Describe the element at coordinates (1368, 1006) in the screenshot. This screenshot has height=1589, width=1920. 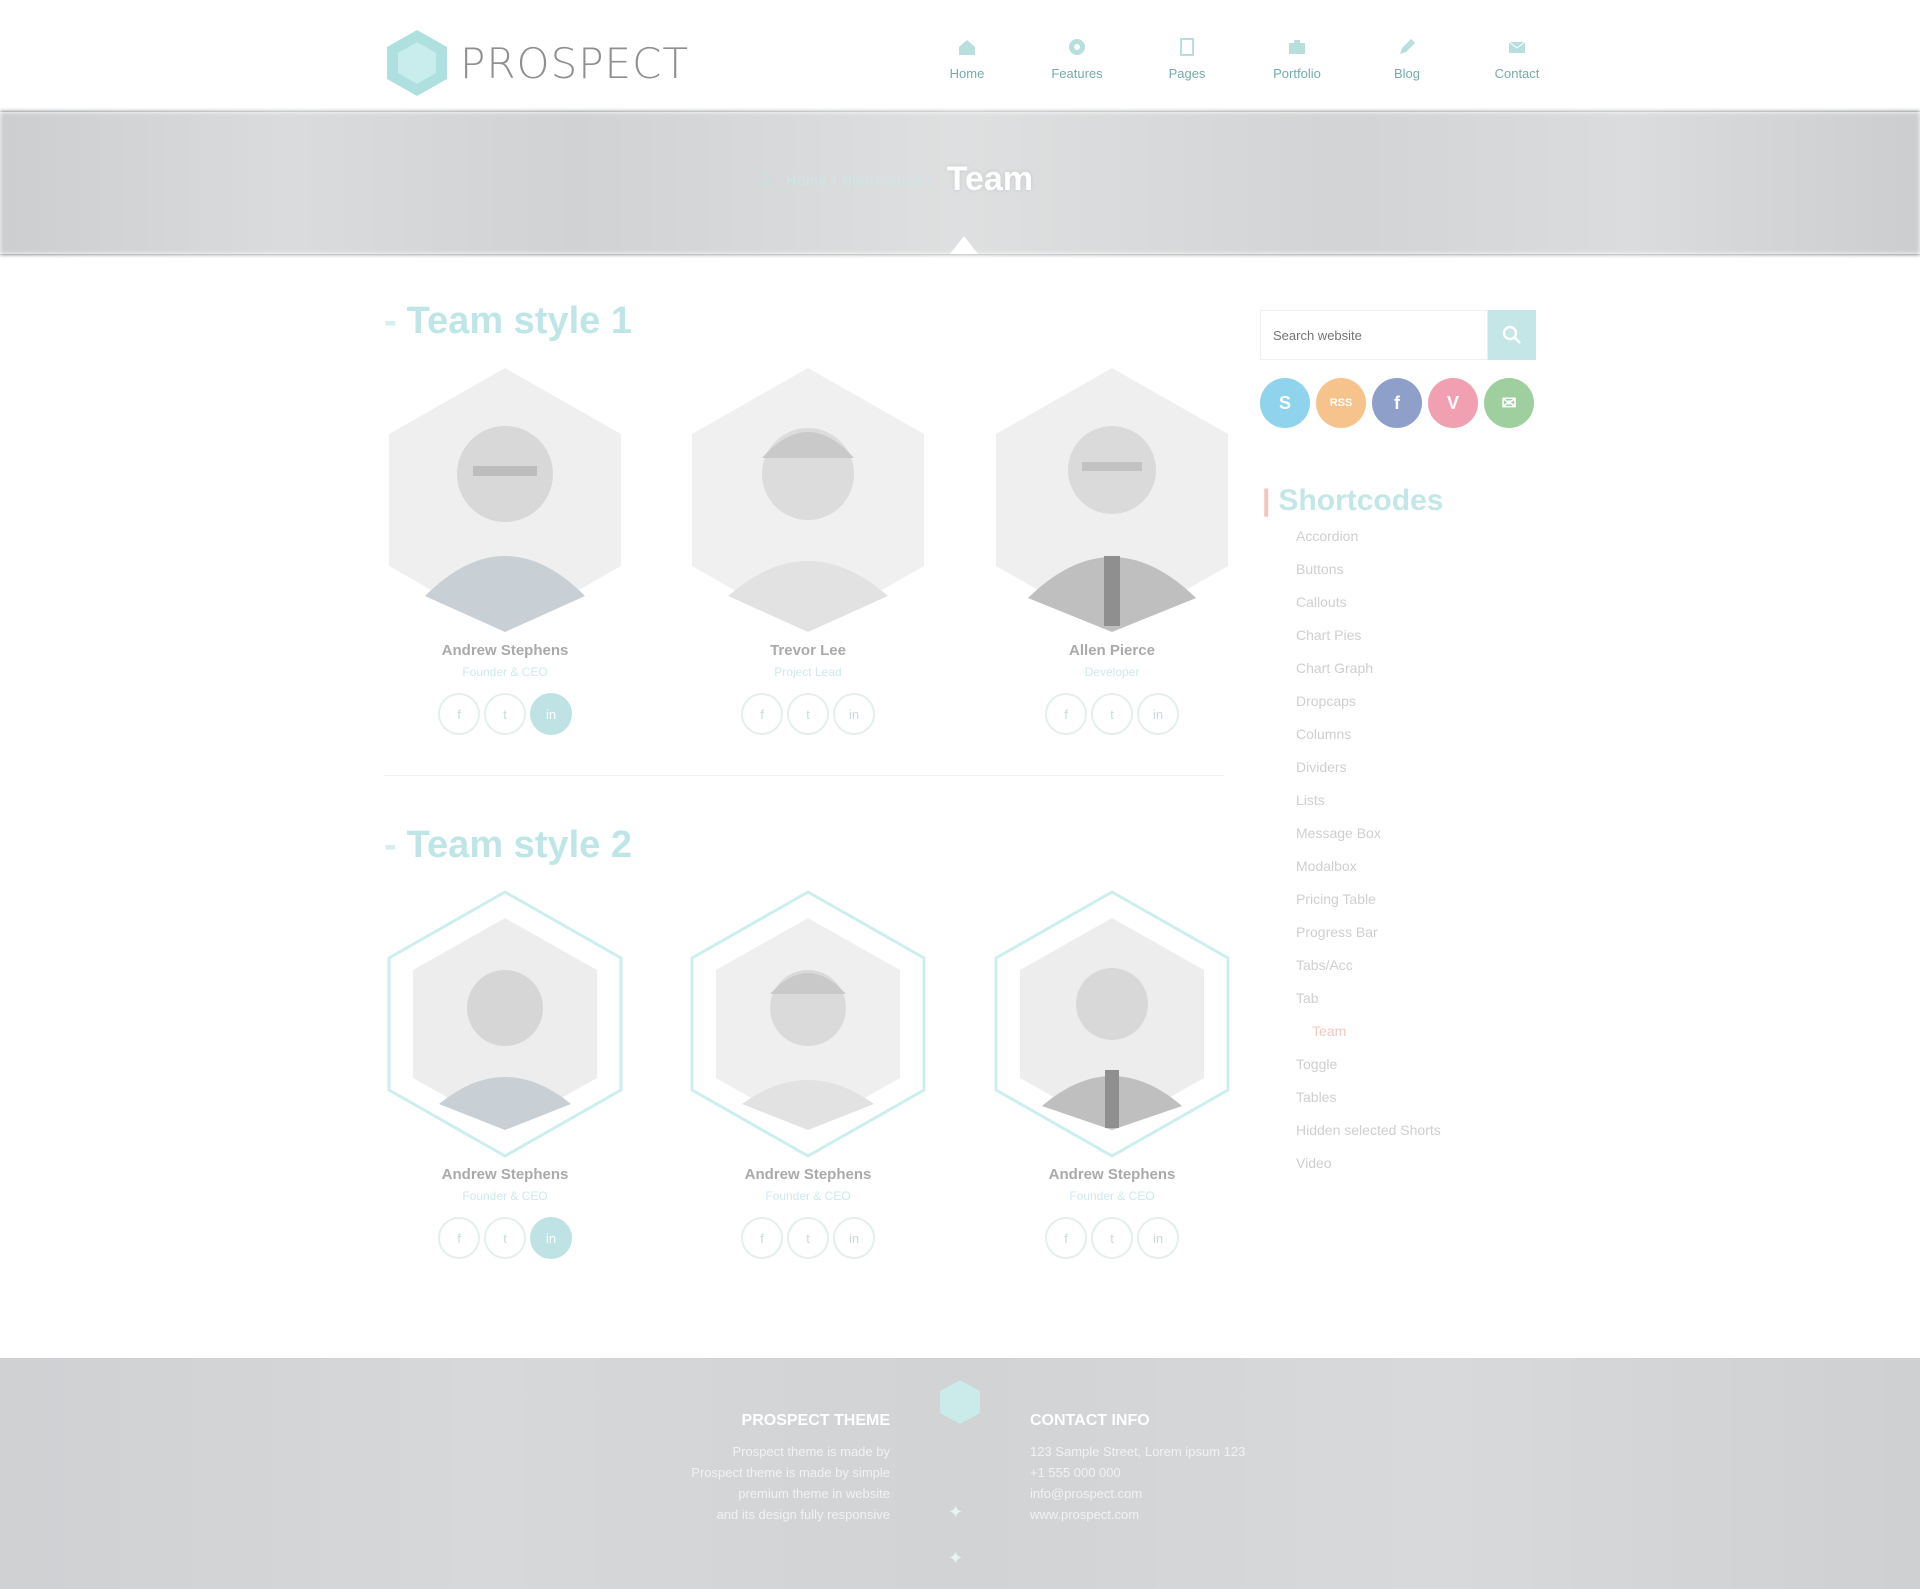
I see `shortcode-link: Tab` at that location.